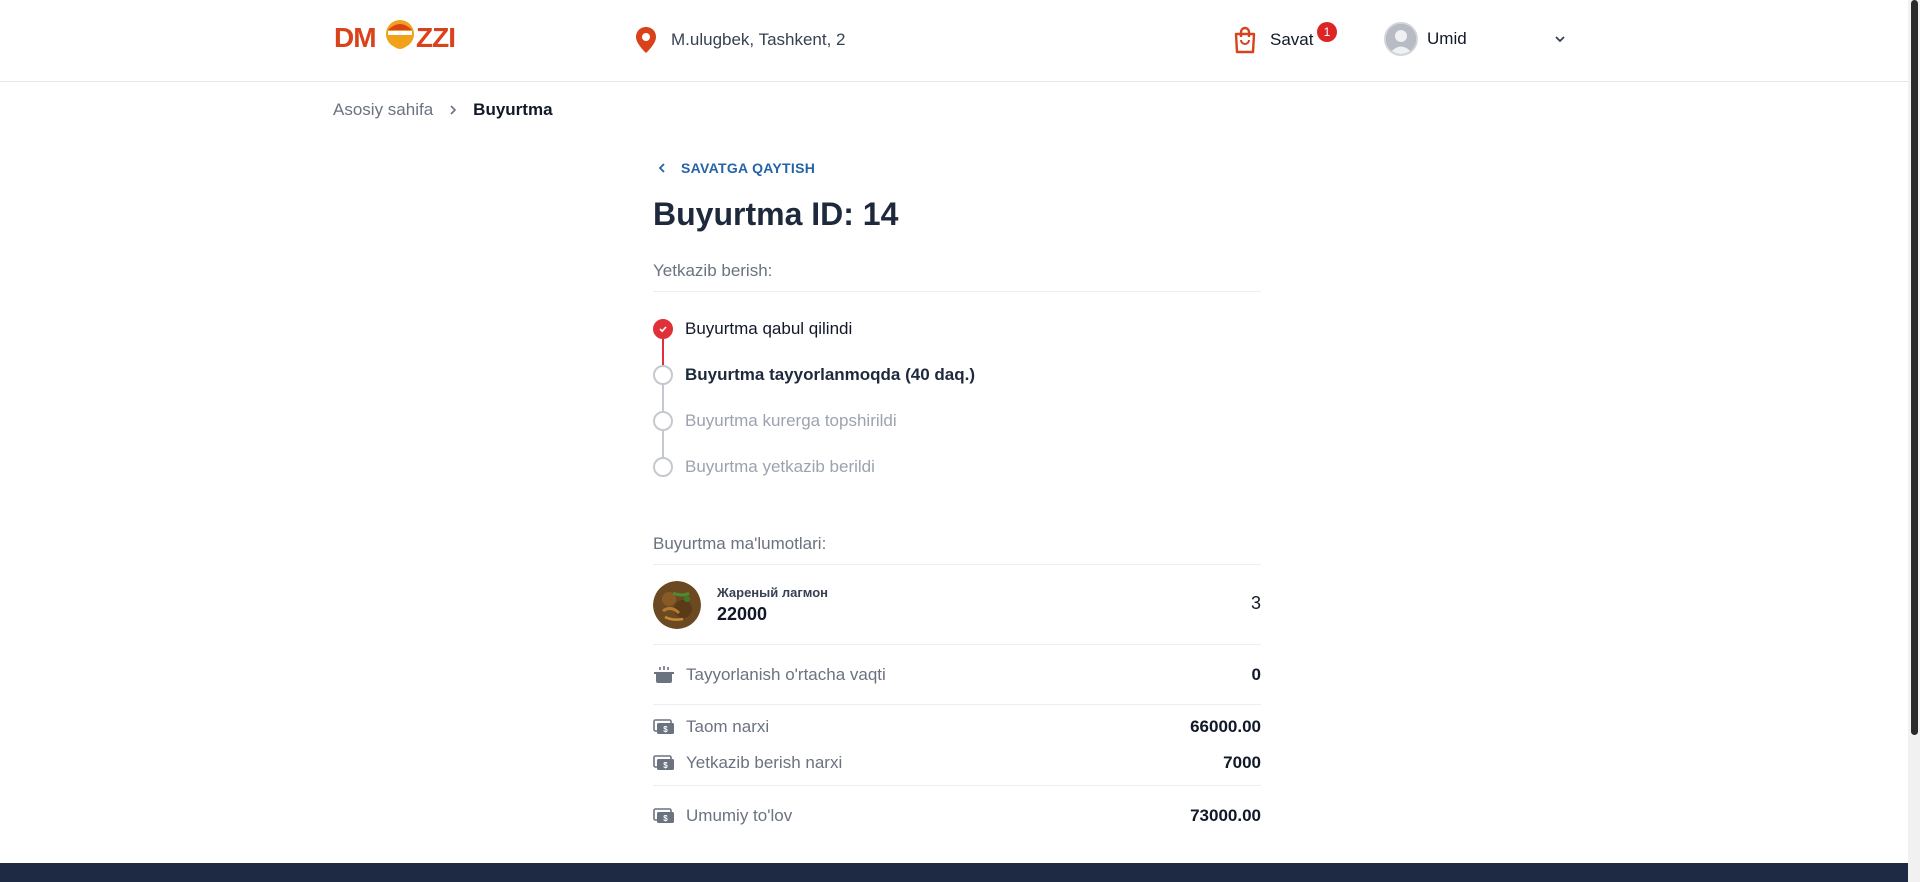  What do you see at coordinates (957, 675) in the screenshot?
I see `avg-time-row: Tayyorlanish o'rtacha vaqti 0` at bounding box center [957, 675].